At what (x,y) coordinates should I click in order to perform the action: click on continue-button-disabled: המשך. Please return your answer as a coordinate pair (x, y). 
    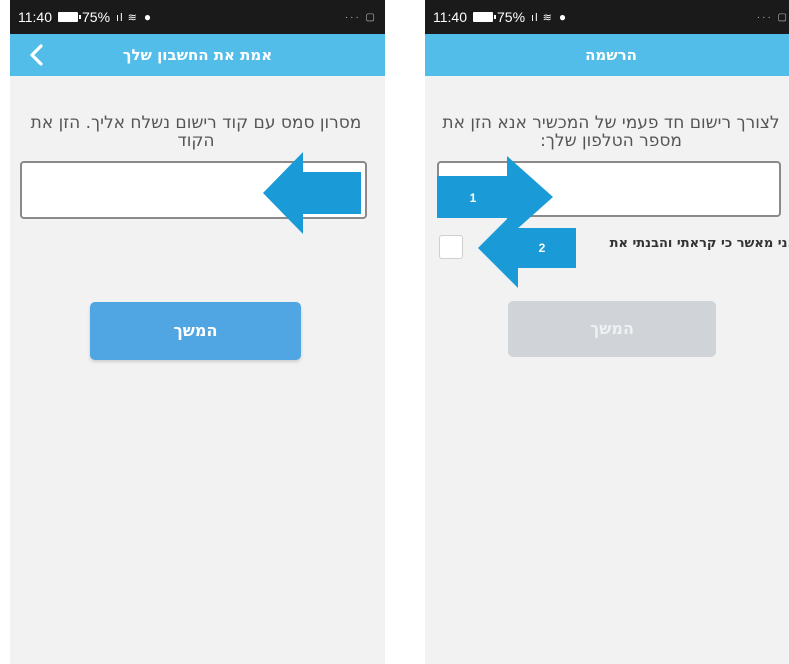
    Looking at the image, I should click on (612, 329).